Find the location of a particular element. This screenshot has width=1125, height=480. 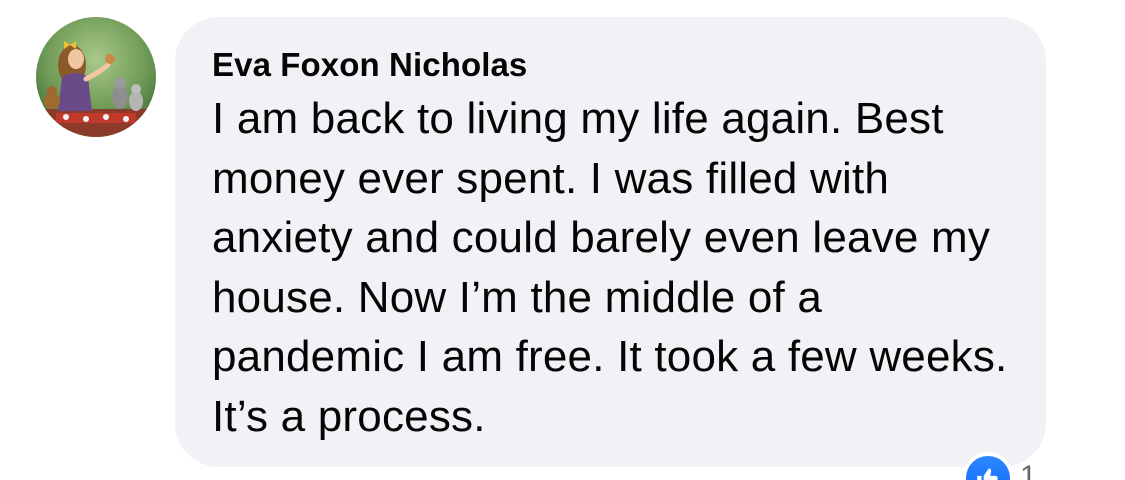

reaction-count: 1 is located at coordinates (1028, 470).